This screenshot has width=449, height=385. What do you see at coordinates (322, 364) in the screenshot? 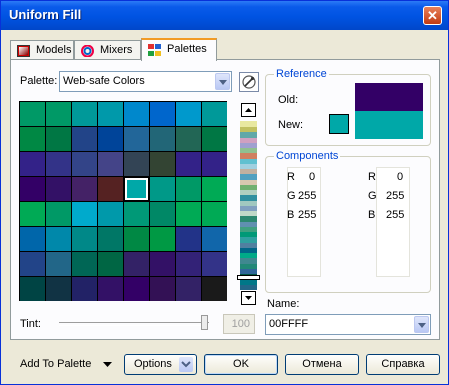
I see `cancel-button: Отмена` at bounding box center [322, 364].